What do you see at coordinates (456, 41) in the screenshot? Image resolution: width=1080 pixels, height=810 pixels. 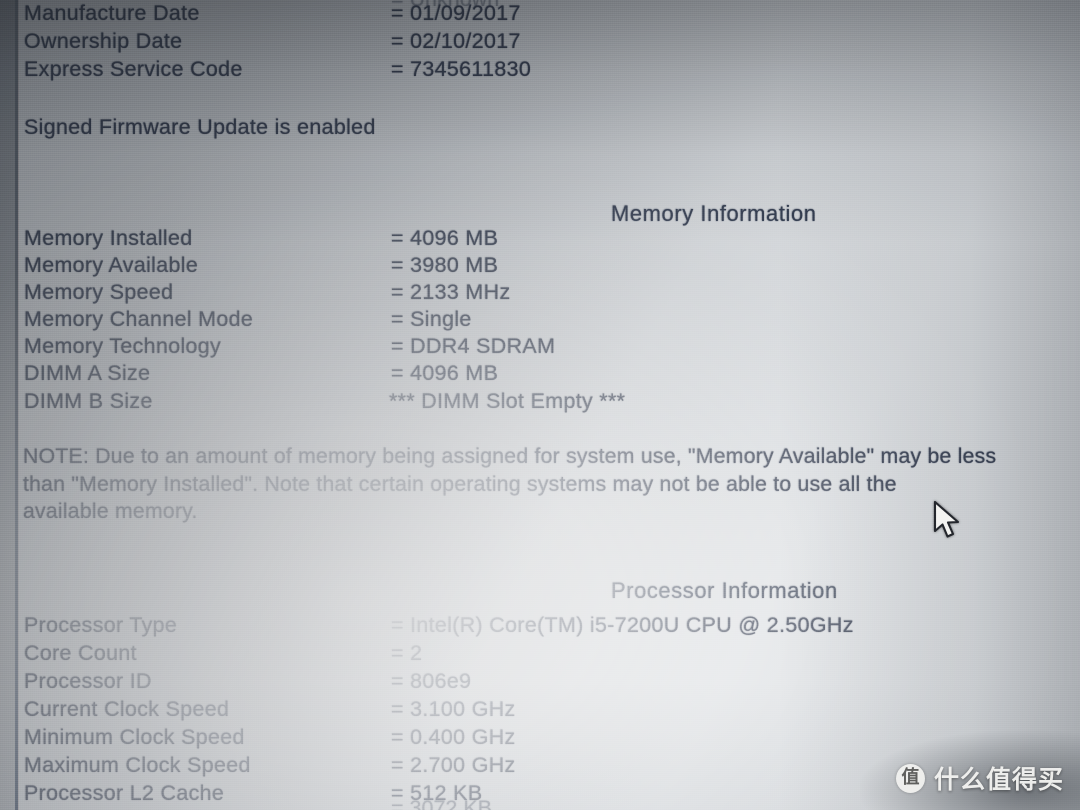 I see `row-value: = 02/10/2017` at bounding box center [456, 41].